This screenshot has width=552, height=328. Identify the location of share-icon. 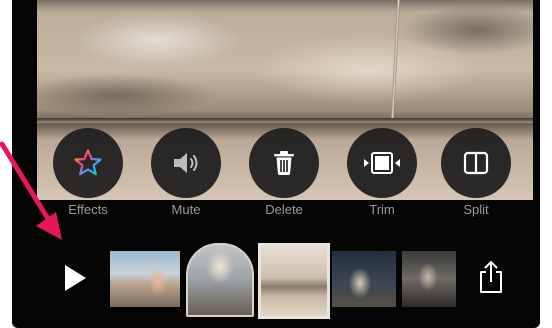
(491, 277).